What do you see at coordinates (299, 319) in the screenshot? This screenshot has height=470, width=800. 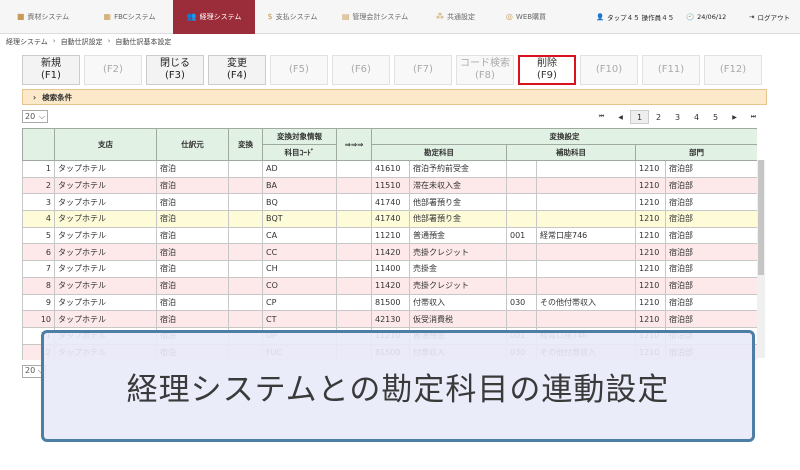 I see `cell-code: CT` at bounding box center [299, 319].